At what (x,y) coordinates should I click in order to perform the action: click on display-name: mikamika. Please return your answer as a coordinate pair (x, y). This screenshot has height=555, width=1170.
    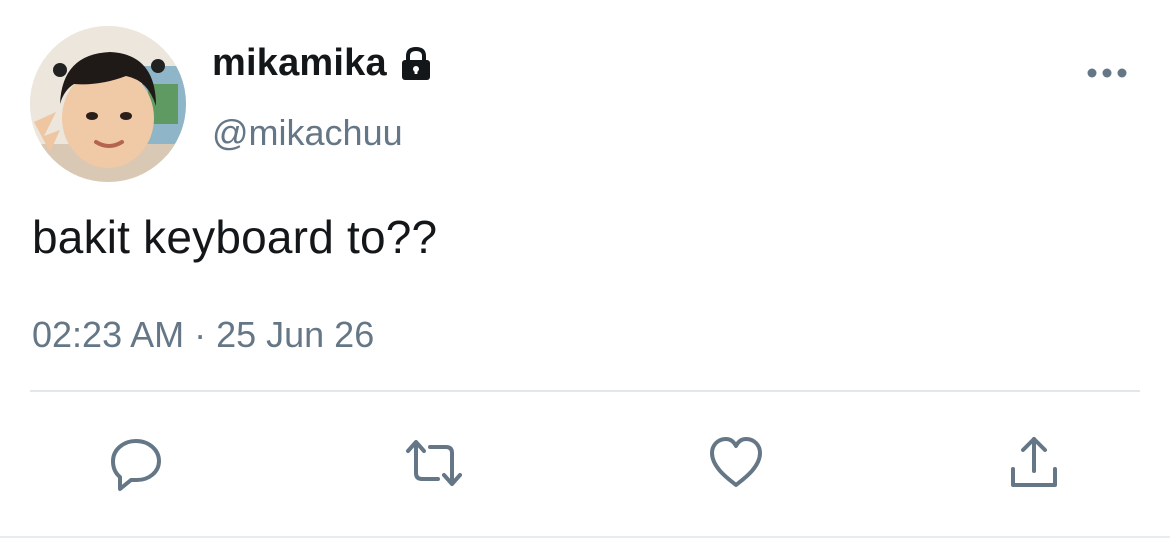
    Looking at the image, I should click on (323, 63).